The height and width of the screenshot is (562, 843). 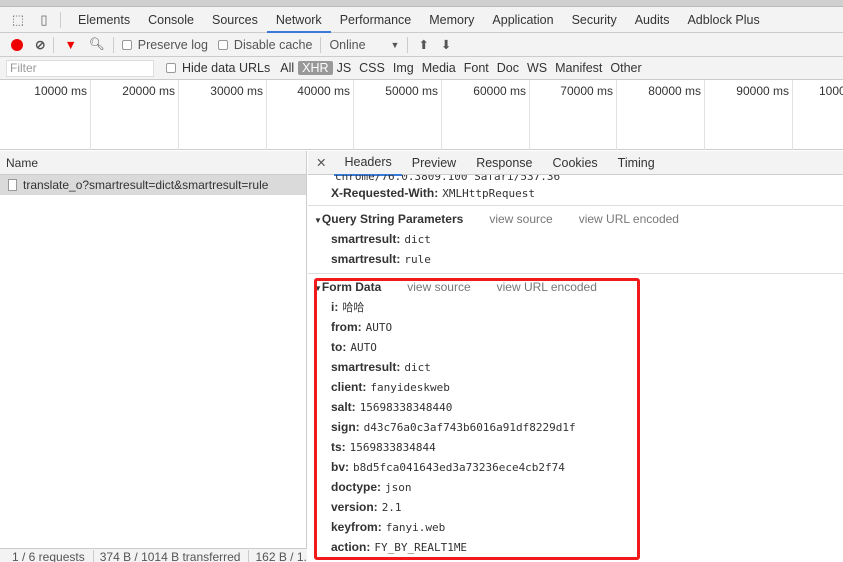 I want to click on search-icon: 🔍︎, so click(x=97, y=44).